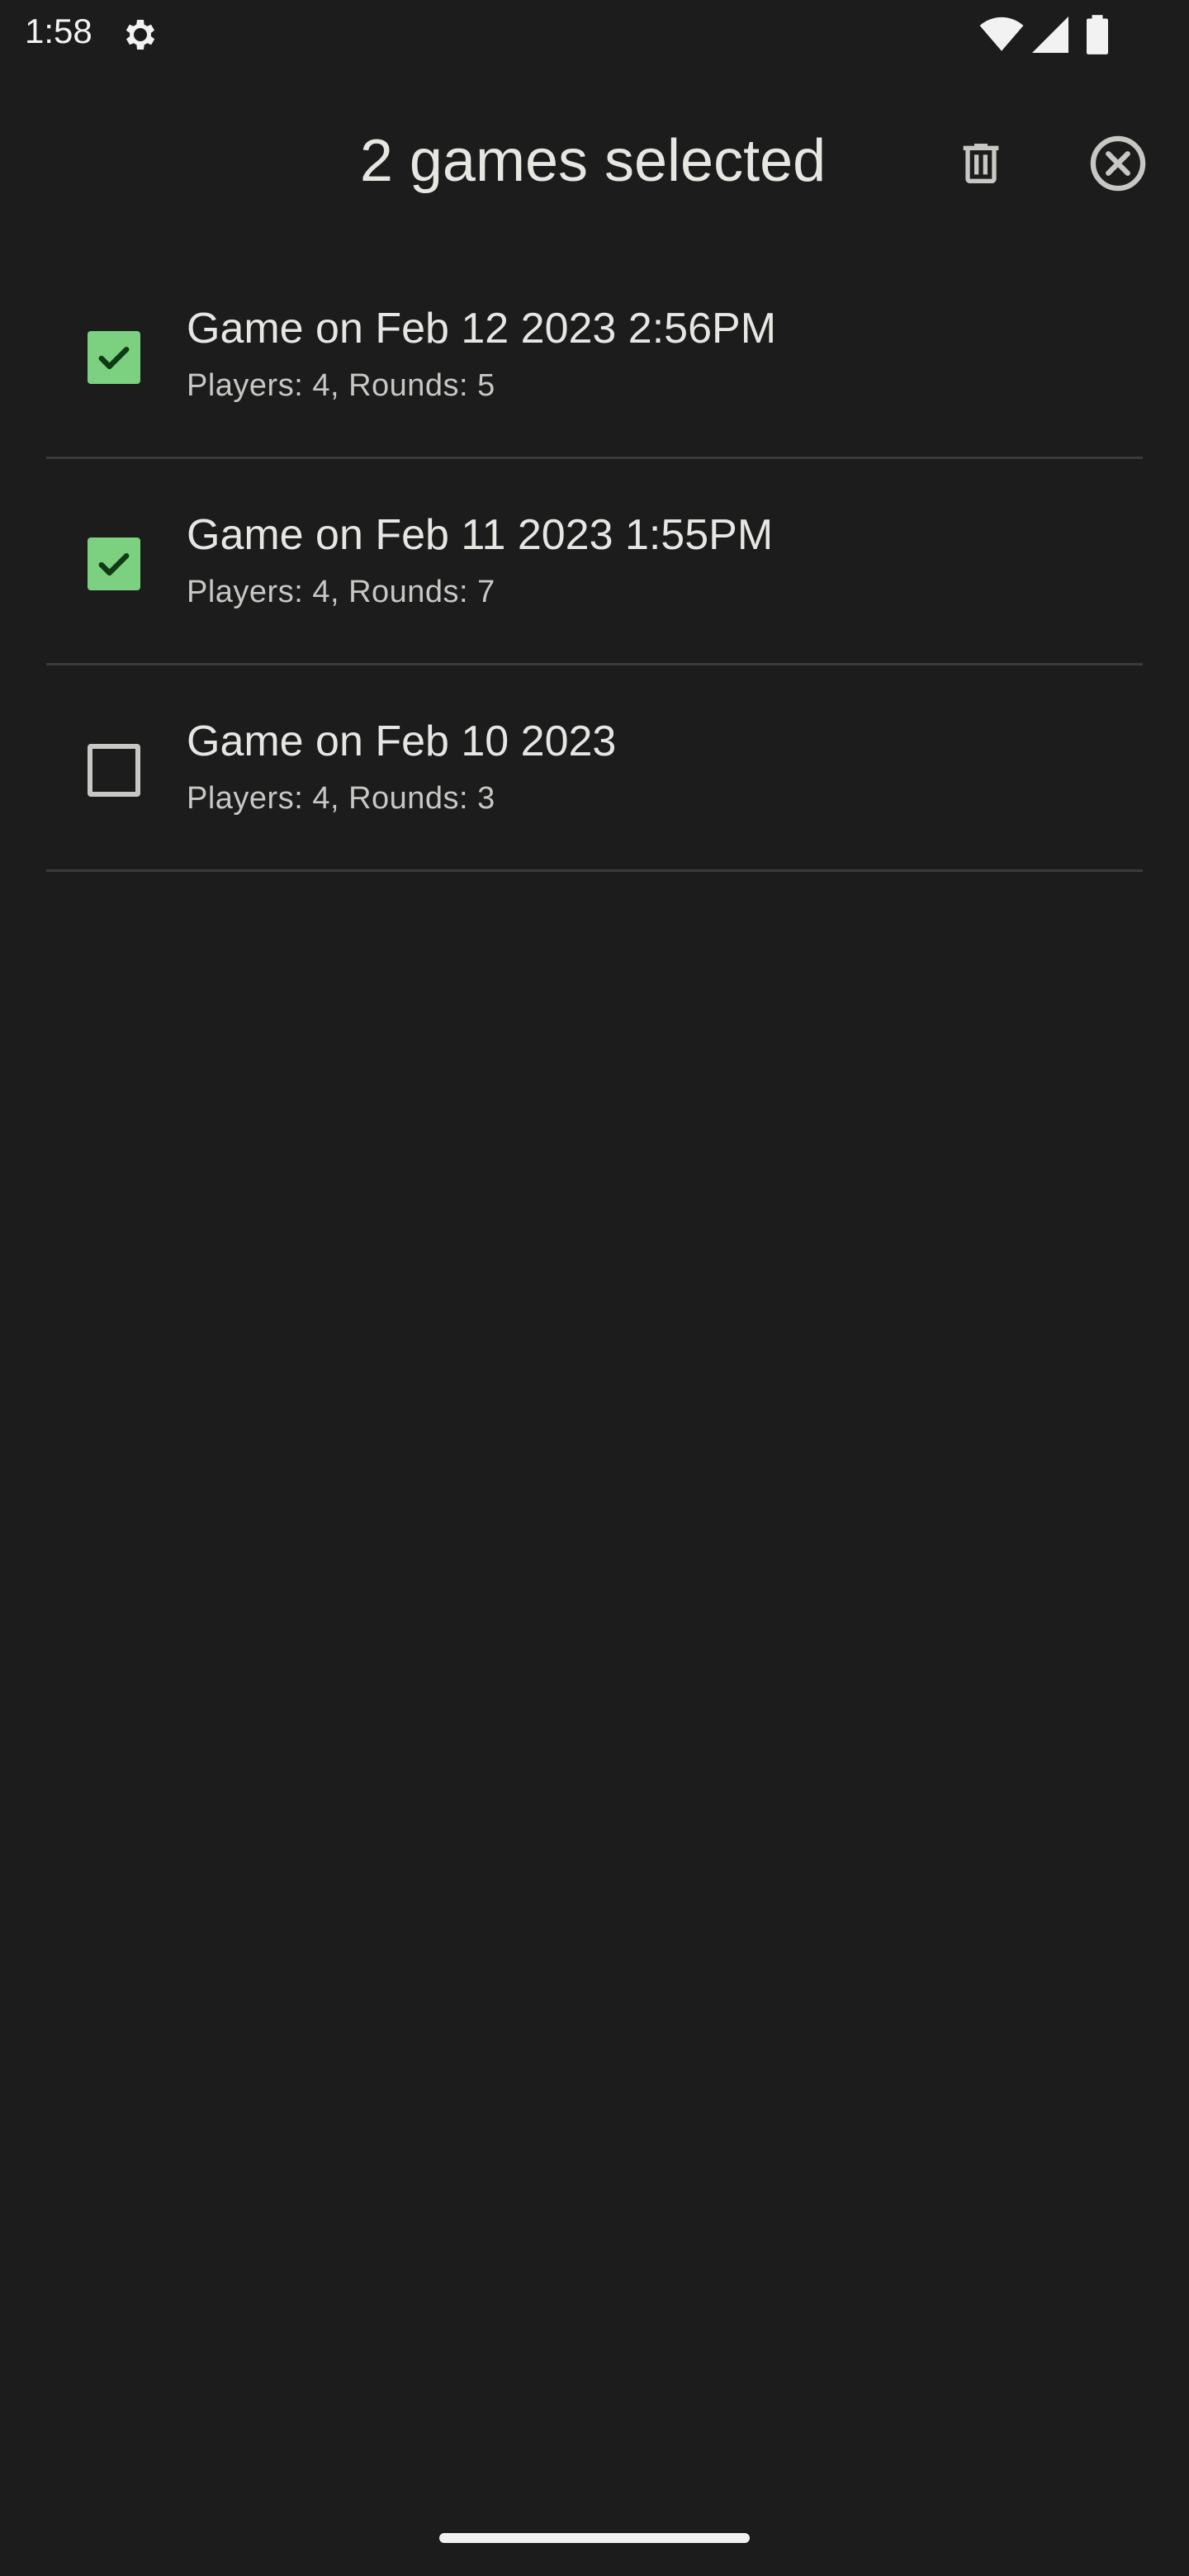 The width and height of the screenshot is (1189, 2576). Describe the element at coordinates (594, 161) in the screenshot. I see `action-bar: 2 games selected` at that location.